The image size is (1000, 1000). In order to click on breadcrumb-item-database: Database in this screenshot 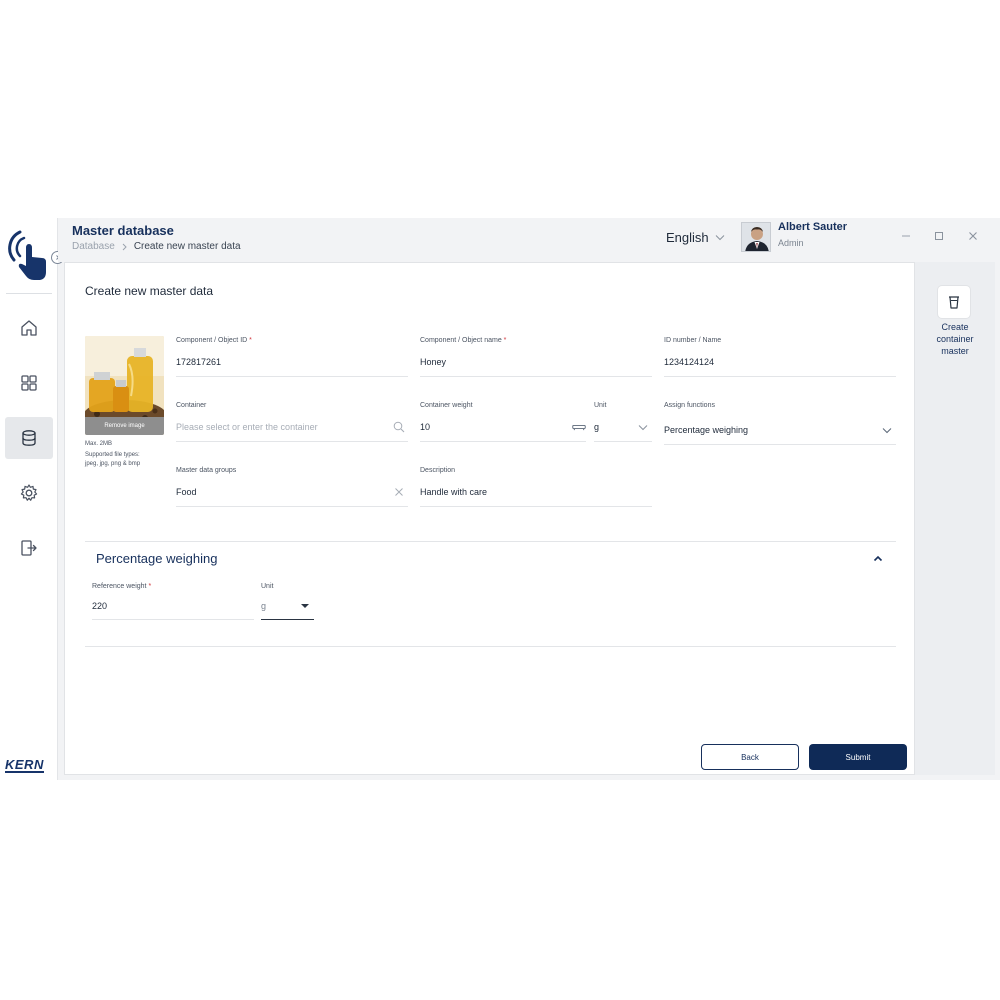, I will do `click(93, 246)`.